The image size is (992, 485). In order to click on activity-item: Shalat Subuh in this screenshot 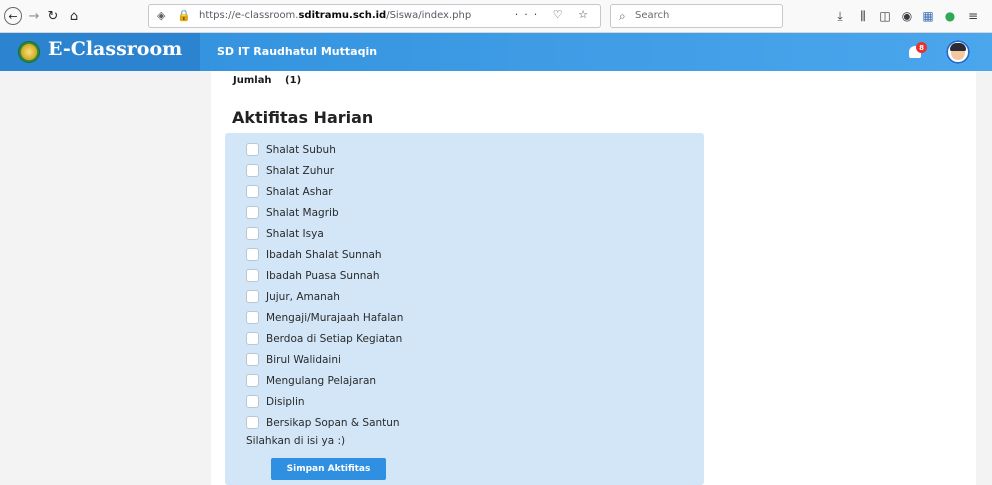, I will do `click(324, 149)`.